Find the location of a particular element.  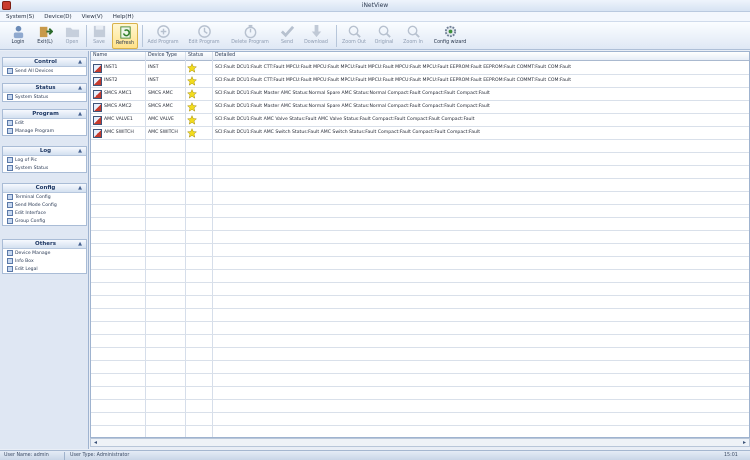

menu-view: View(V) is located at coordinates (92, 17).